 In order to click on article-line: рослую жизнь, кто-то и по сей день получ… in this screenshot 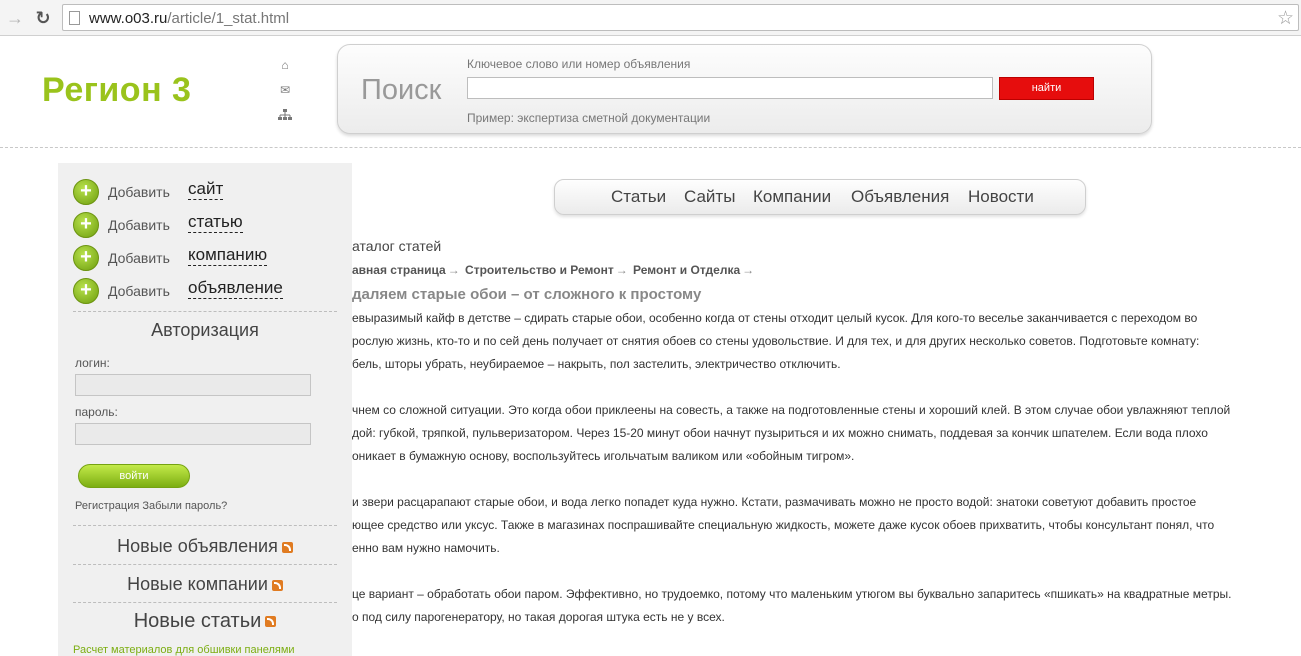, I will do `click(776, 341)`.